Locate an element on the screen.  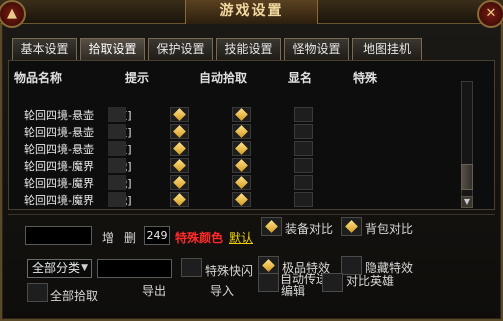
category-select: 全部分类 ▼ is located at coordinates (59, 268).